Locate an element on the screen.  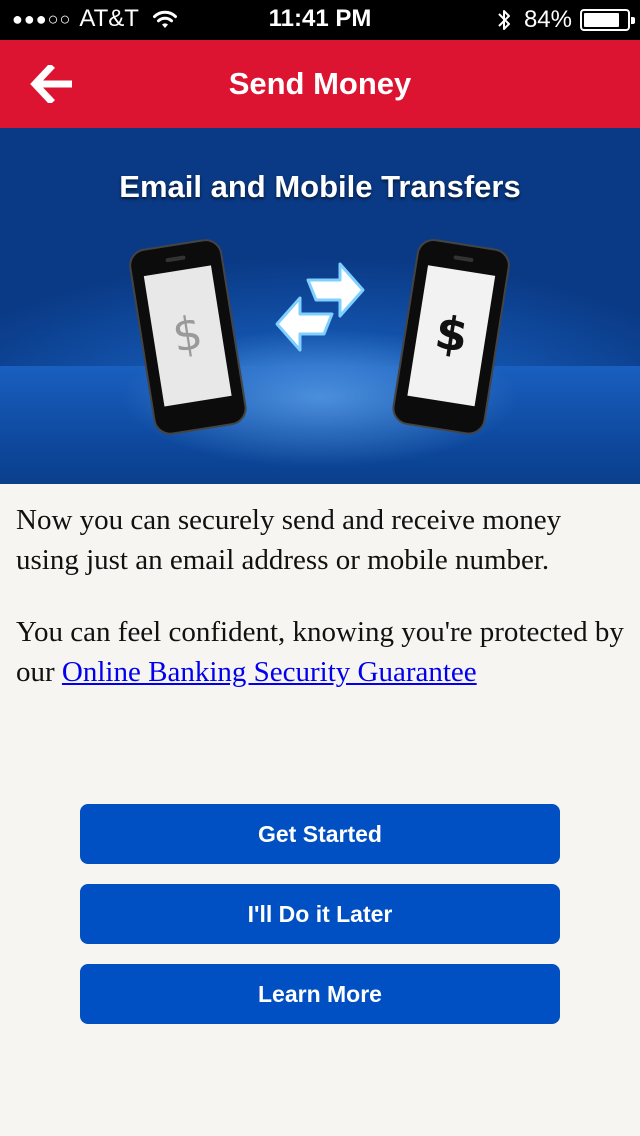
banner-illustration: $ $ is located at coordinates (319, 337).